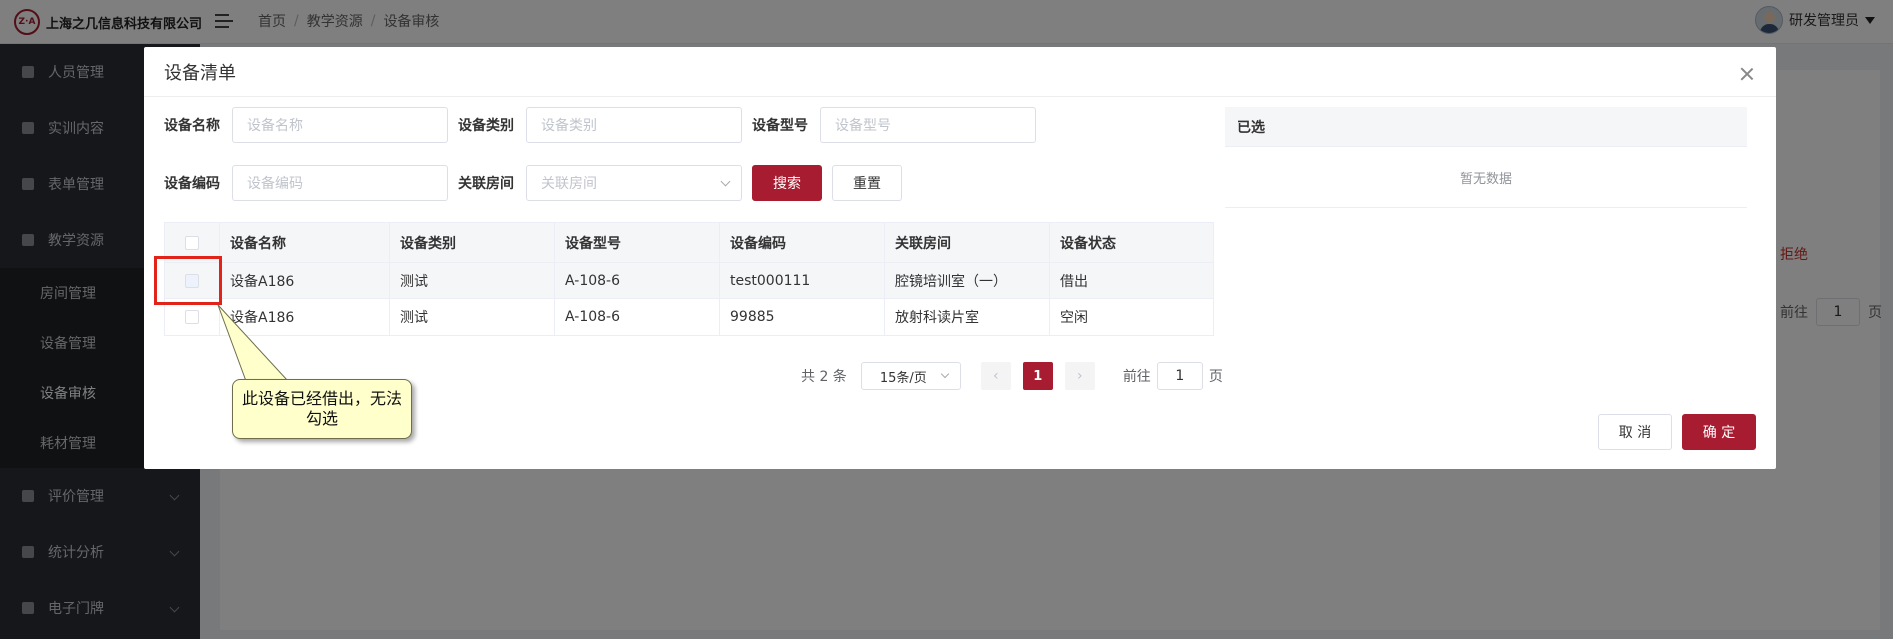  I want to click on annotation-callout: 此设备已经借出，无法勾选, so click(322, 409).